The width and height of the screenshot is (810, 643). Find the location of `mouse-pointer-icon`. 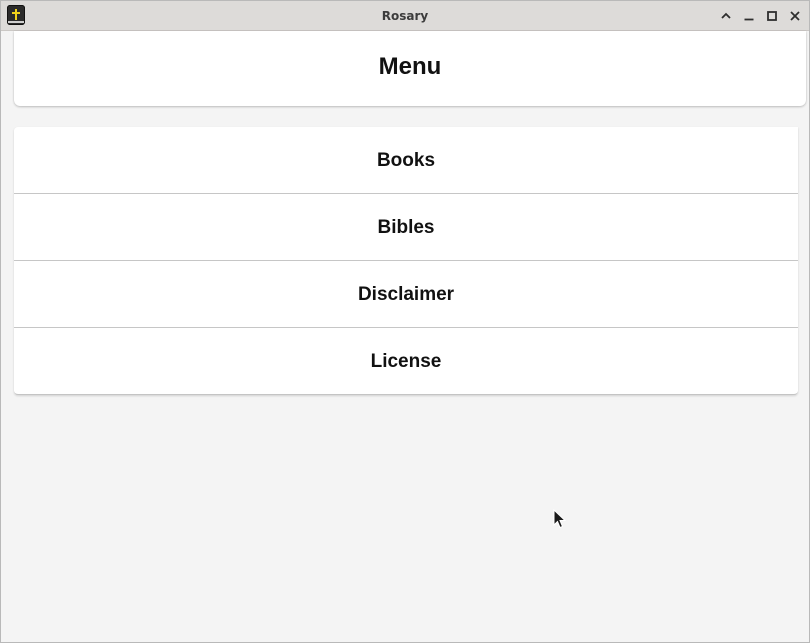

mouse-pointer-icon is located at coordinates (560, 521).